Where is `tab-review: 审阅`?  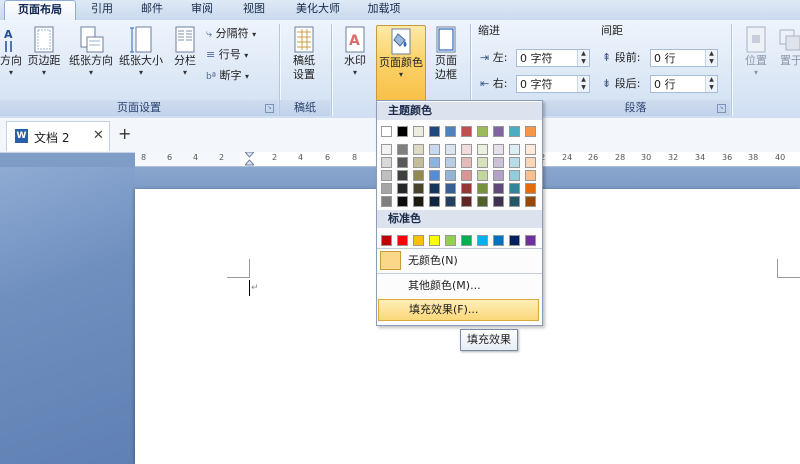
tab-review: 审阅 is located at coordinates (202, 10).